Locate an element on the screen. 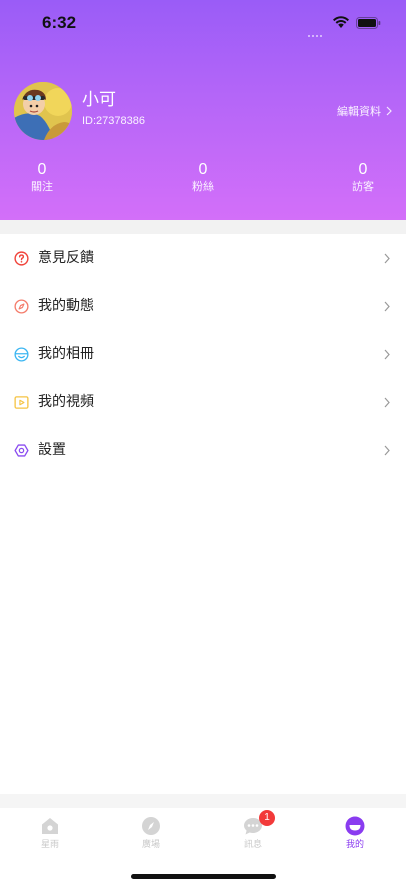  stat-visitors-label: 訪客 is located at coordinates (363, 186).